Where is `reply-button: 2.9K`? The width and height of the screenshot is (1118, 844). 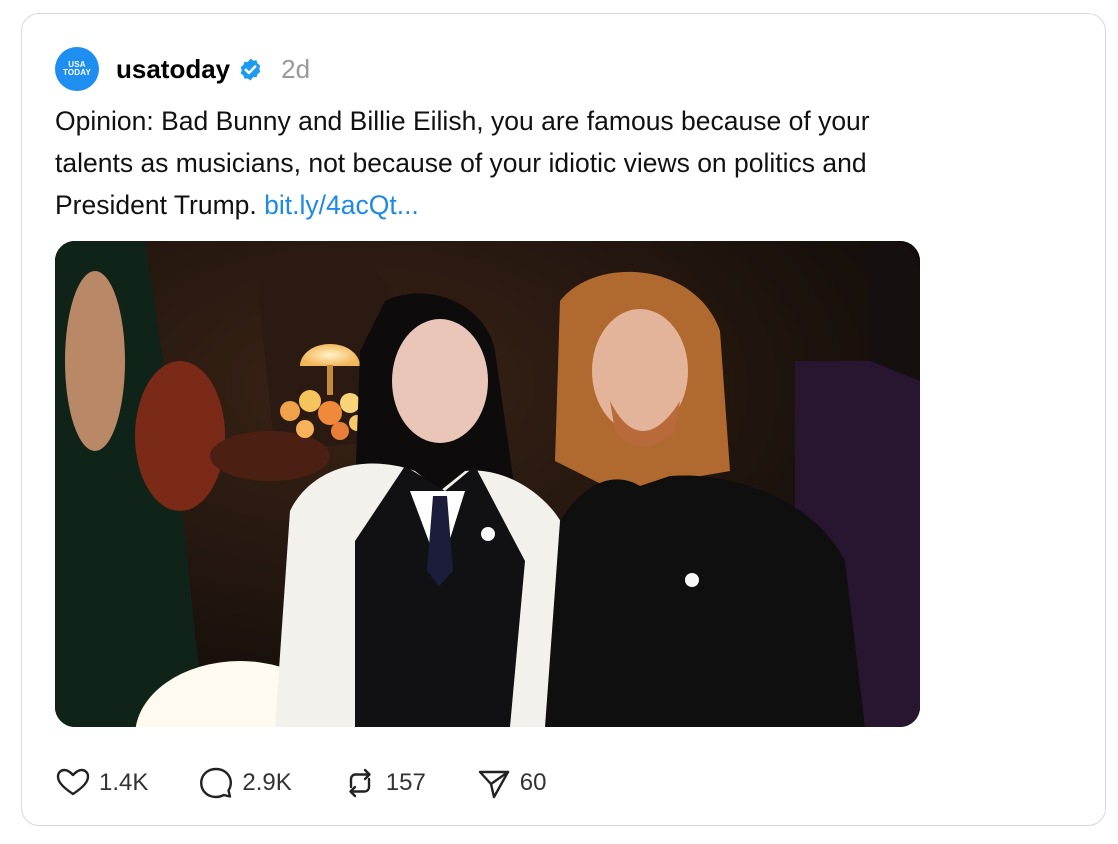
reply-button: 2.9K is located at coordinates (245, 783).